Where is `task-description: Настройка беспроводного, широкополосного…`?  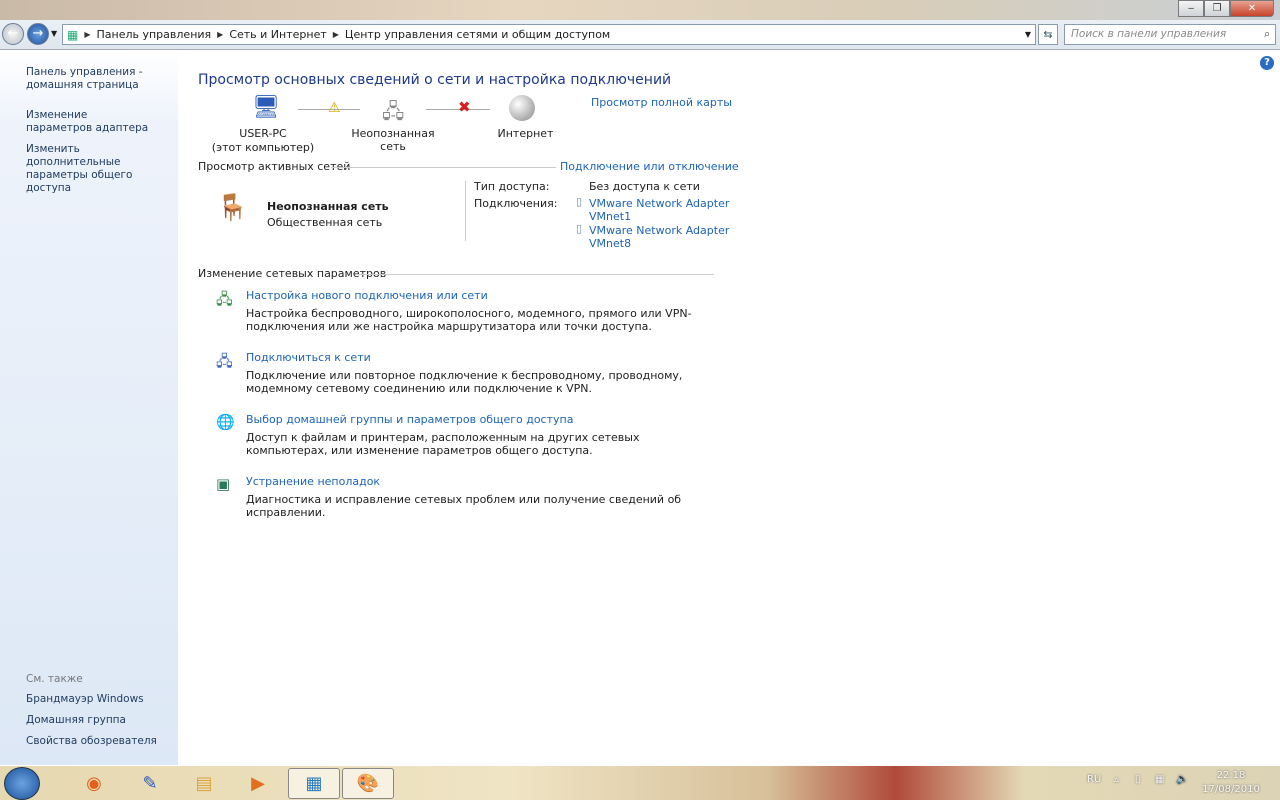
task-description: Настройка беспроводного, широкополосного… is located at coordinates (469, 320).